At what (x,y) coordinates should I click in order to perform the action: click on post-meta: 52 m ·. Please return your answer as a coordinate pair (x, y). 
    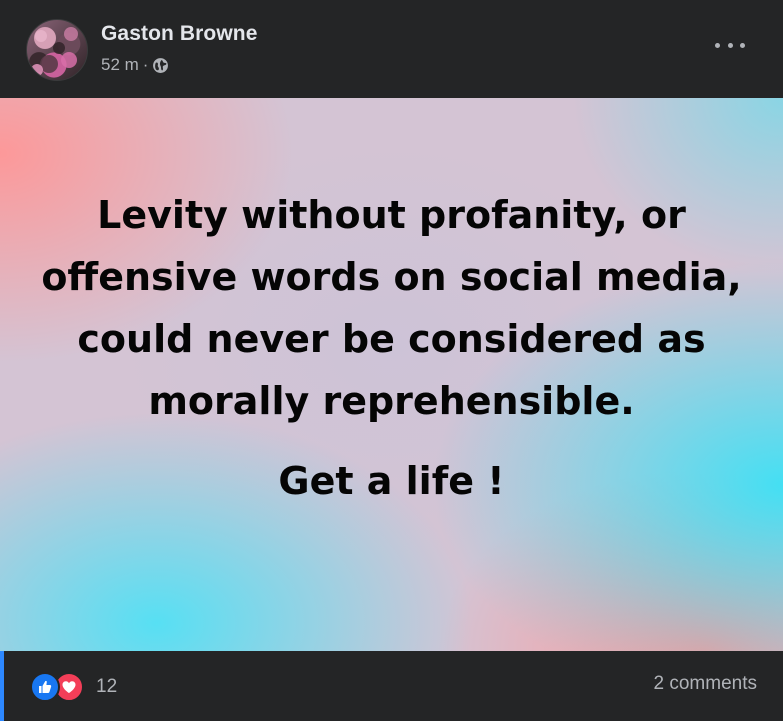
    Looking at the image, I should click on (135, 65).